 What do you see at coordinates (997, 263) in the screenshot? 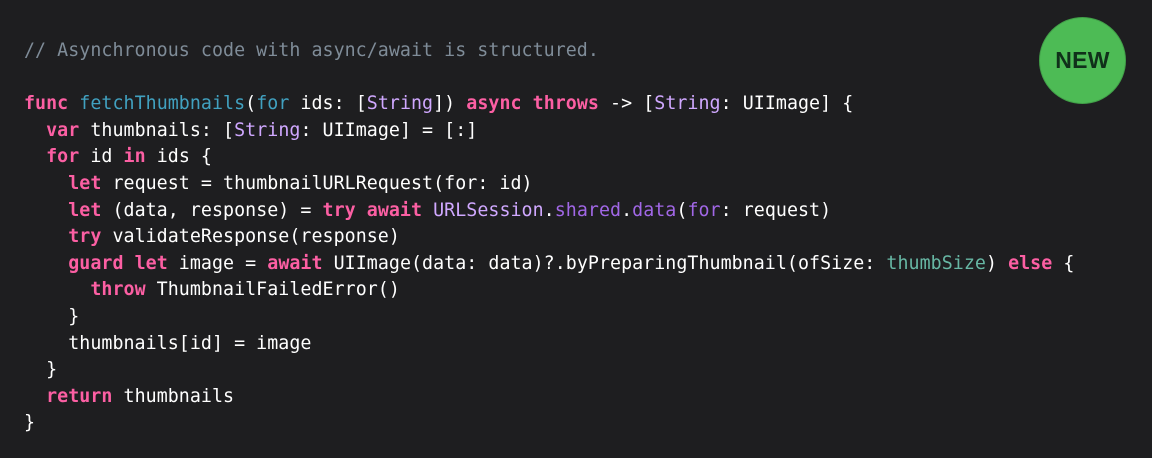
I see `code-token-plain: )` at bounding box center [997, 263].